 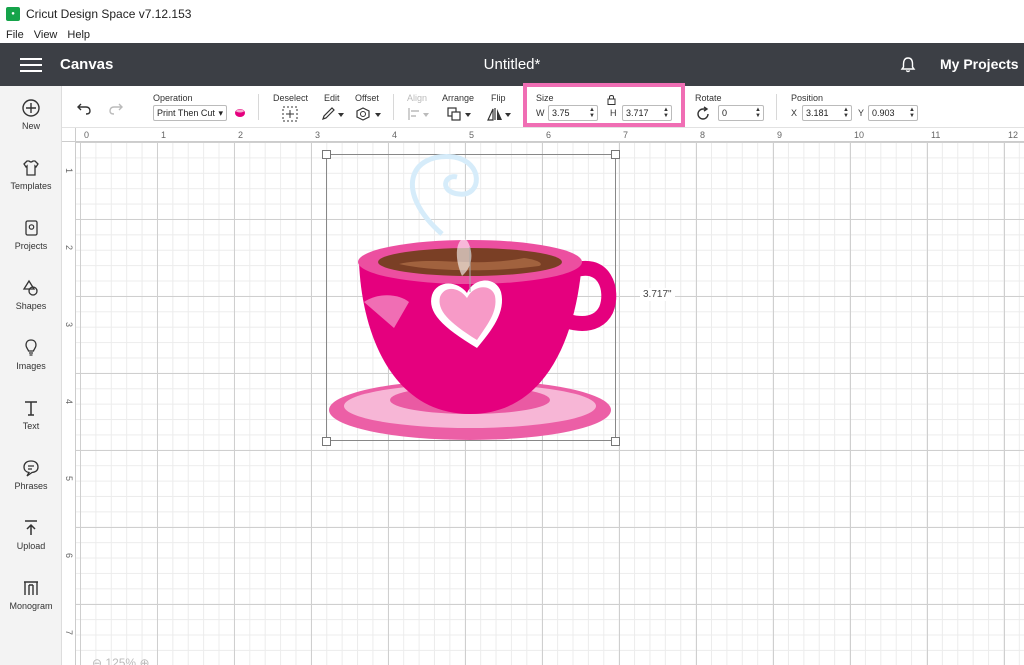 I want to click on sidebar-item-monogram: Monogram, so click(x=31, y=600).